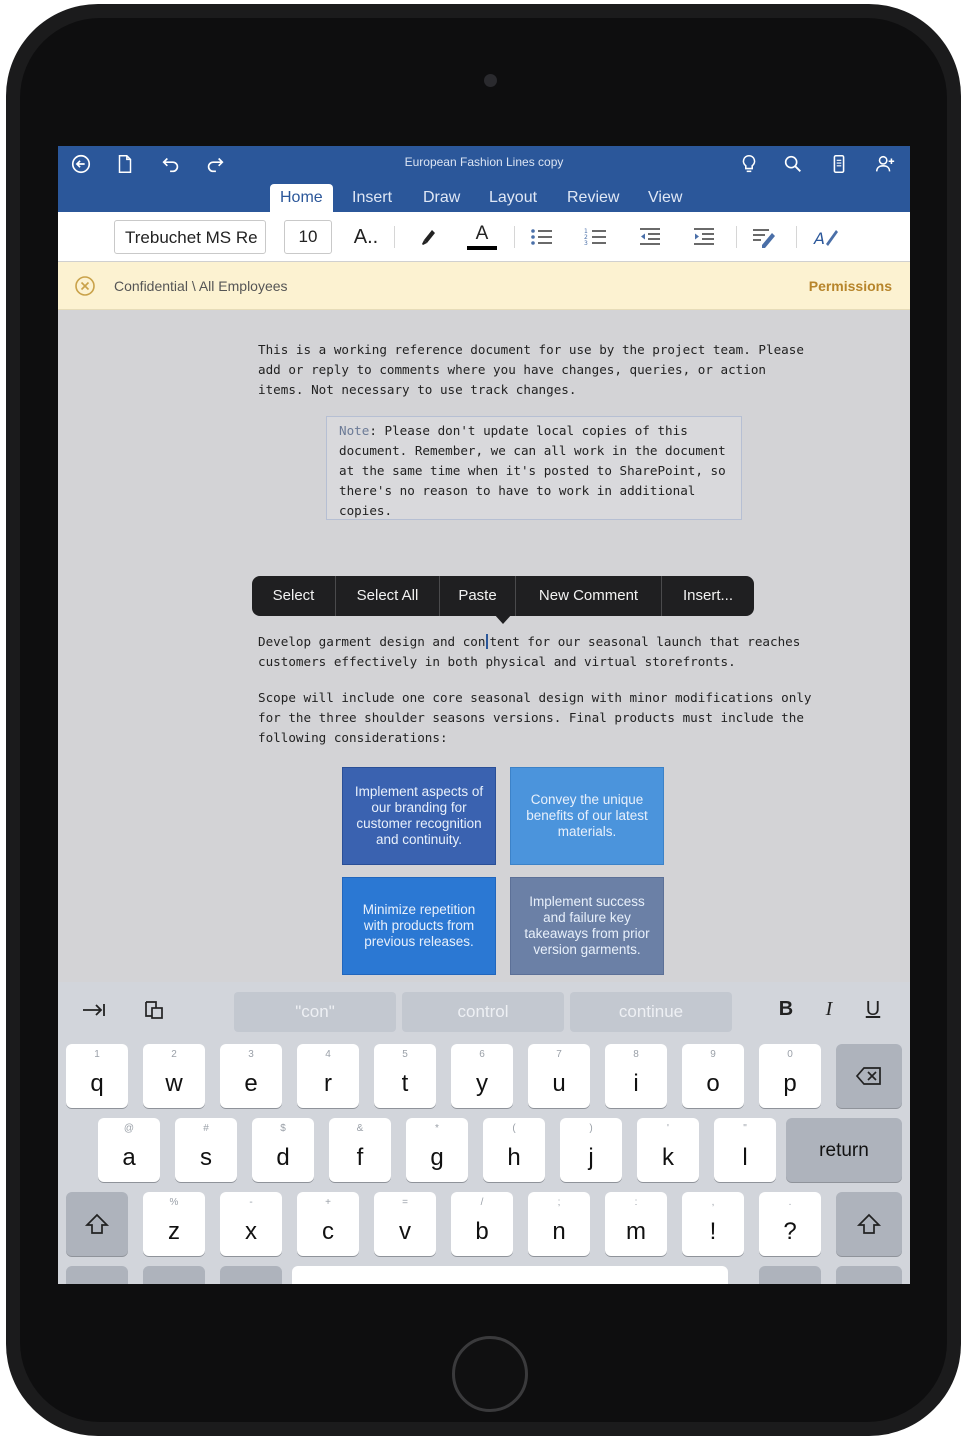 The height and width of the screenshot is (1440, 967). Describe the element at coordinates (388, 596) in the screenshot. I see `context-select-all: Select All` at that location.